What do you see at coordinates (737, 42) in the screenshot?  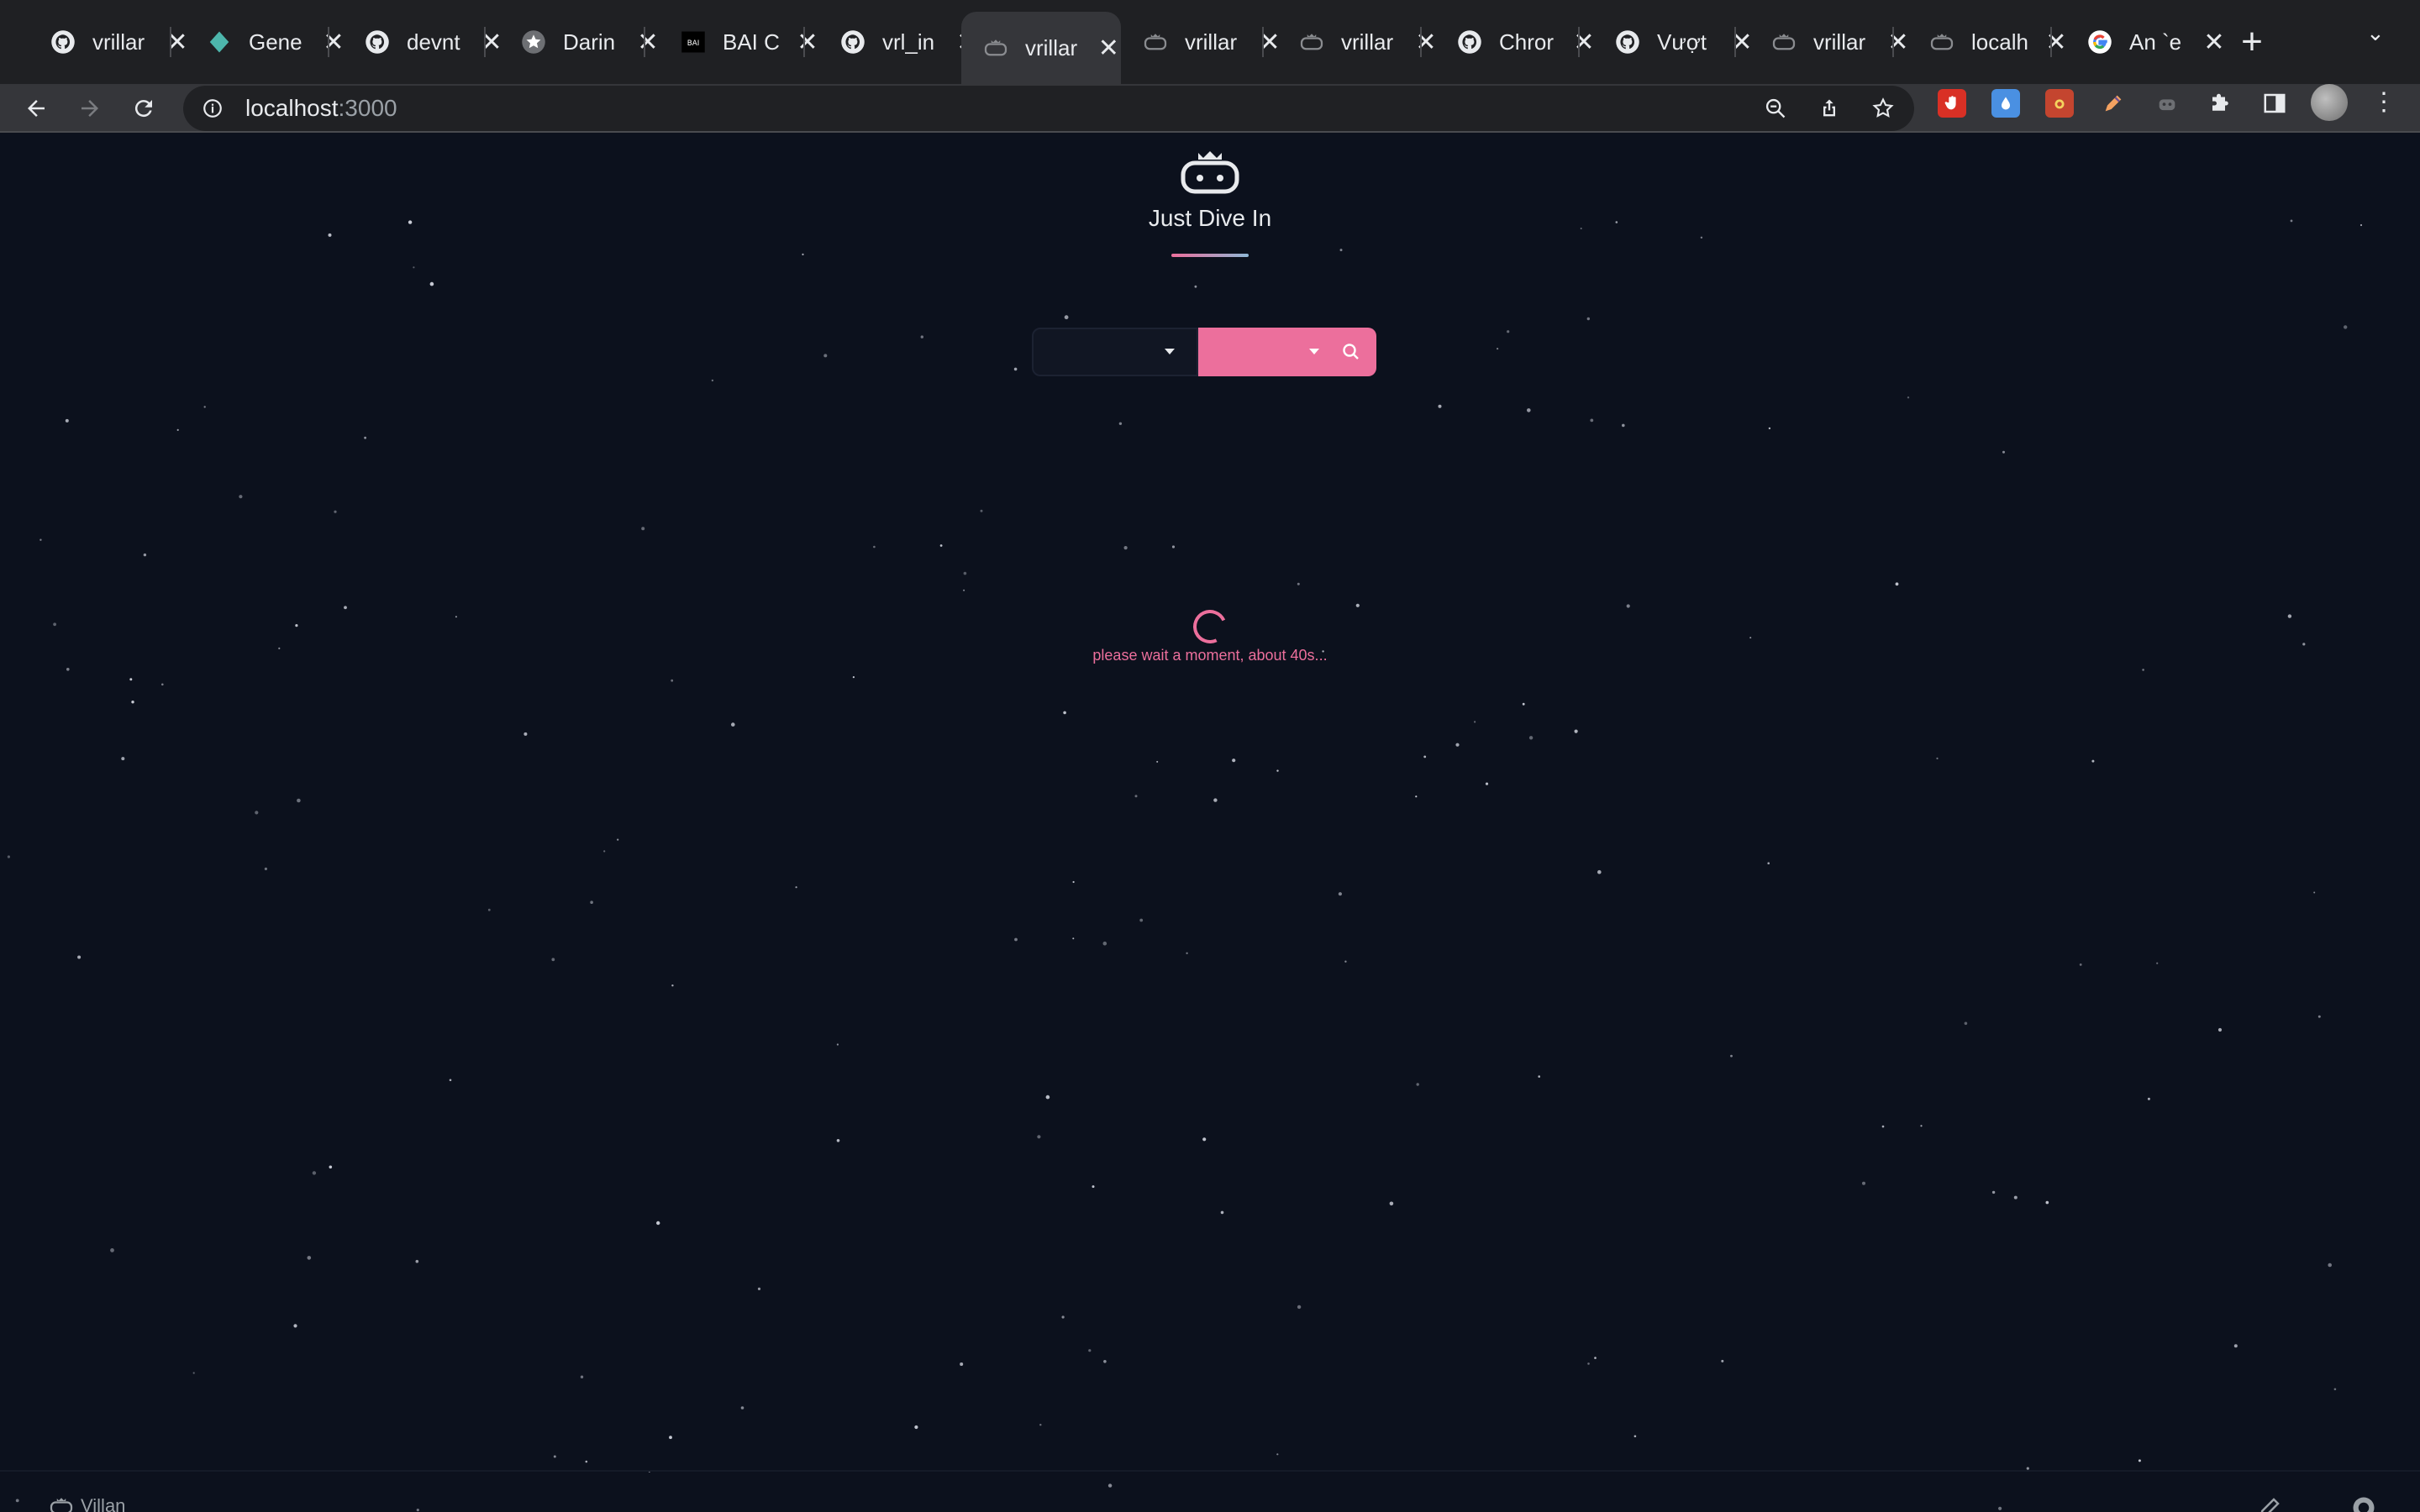 I see `browser-tab: BAI BAI C ✕` at bounding box center [737, 42].